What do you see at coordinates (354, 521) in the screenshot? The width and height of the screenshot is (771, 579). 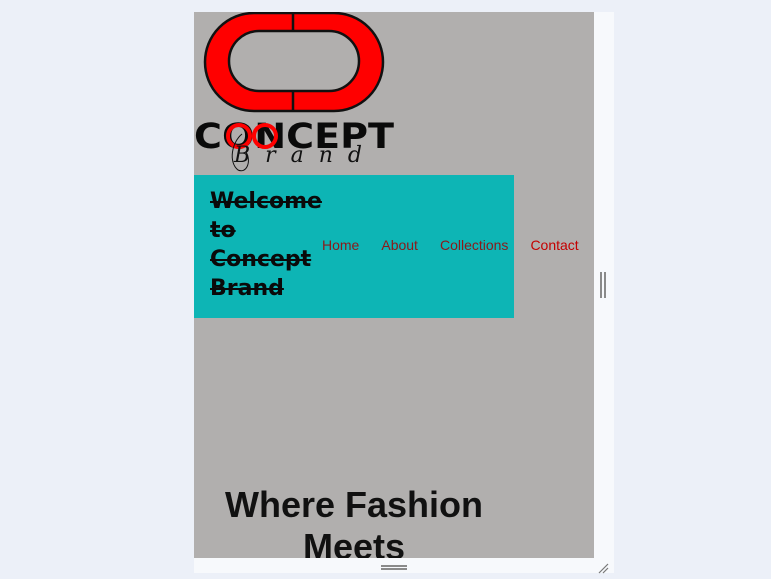 I see `hero-tagline: Where Fashion Meets` at bounding box center [354, 521].